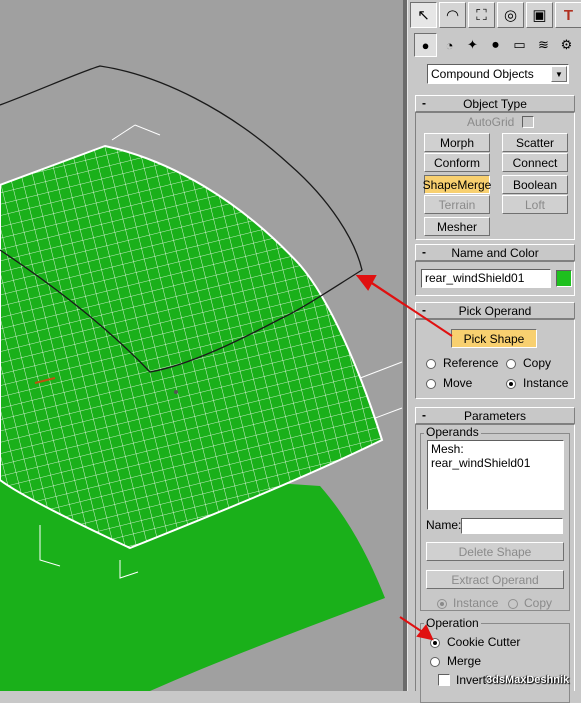 The image size is (581, 703). I want to click on mesher-button: Mesher, so click(457, 226).